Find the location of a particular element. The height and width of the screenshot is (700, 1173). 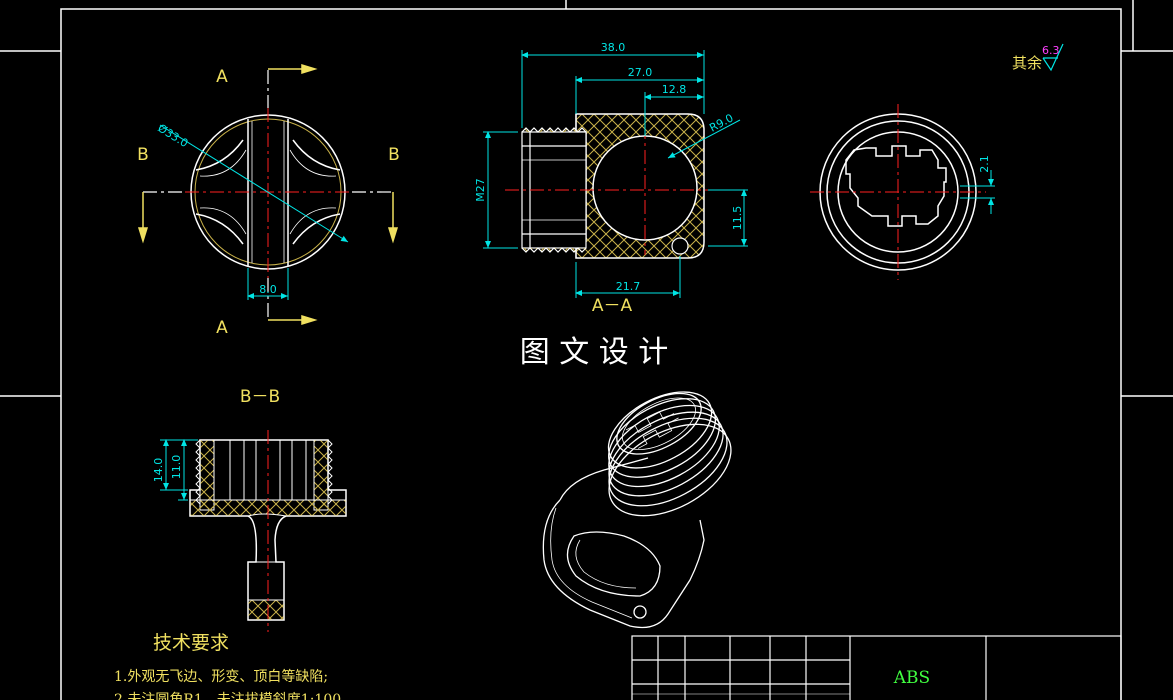

front-view: A A B B Ø33.0 8.0 is located at coordinates (268, 200).